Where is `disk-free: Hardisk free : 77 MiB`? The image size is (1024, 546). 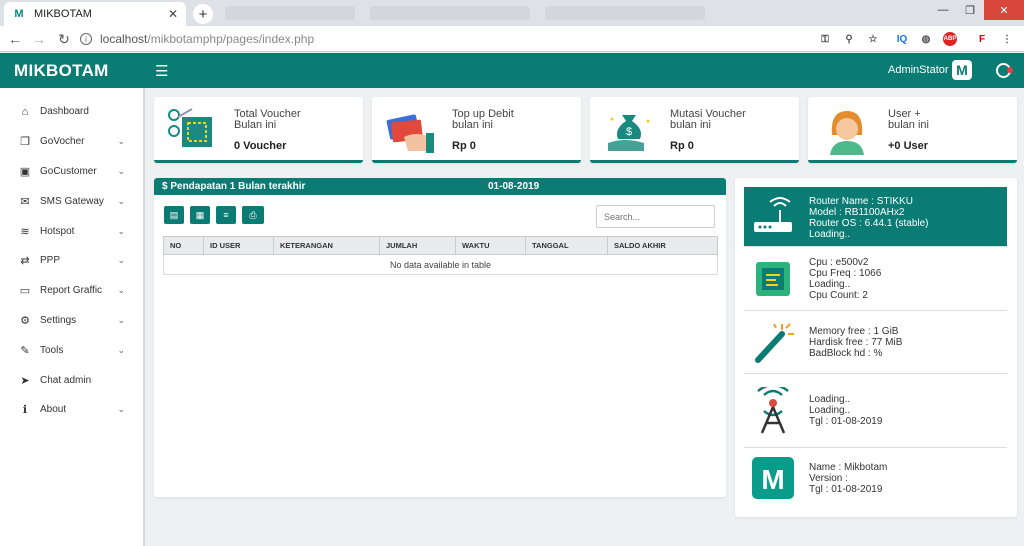 disk-free: Hardisk free : 77 MiB is located at coordinates (856, 342).